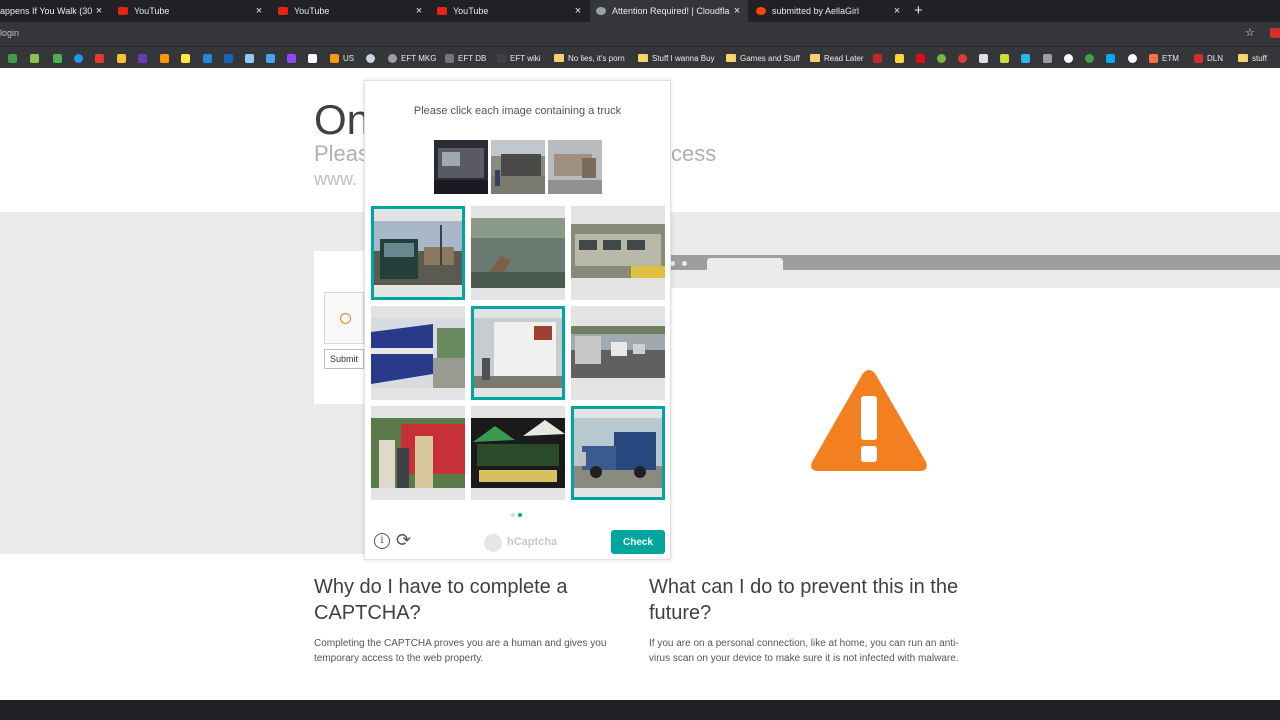 The width and height of the screenshot is (1280, 720). What do you see at coordinates (596, 58) in the screenshot?
I see `bookmark-label: No lies, it's porn` at bounding box center [596, 58].